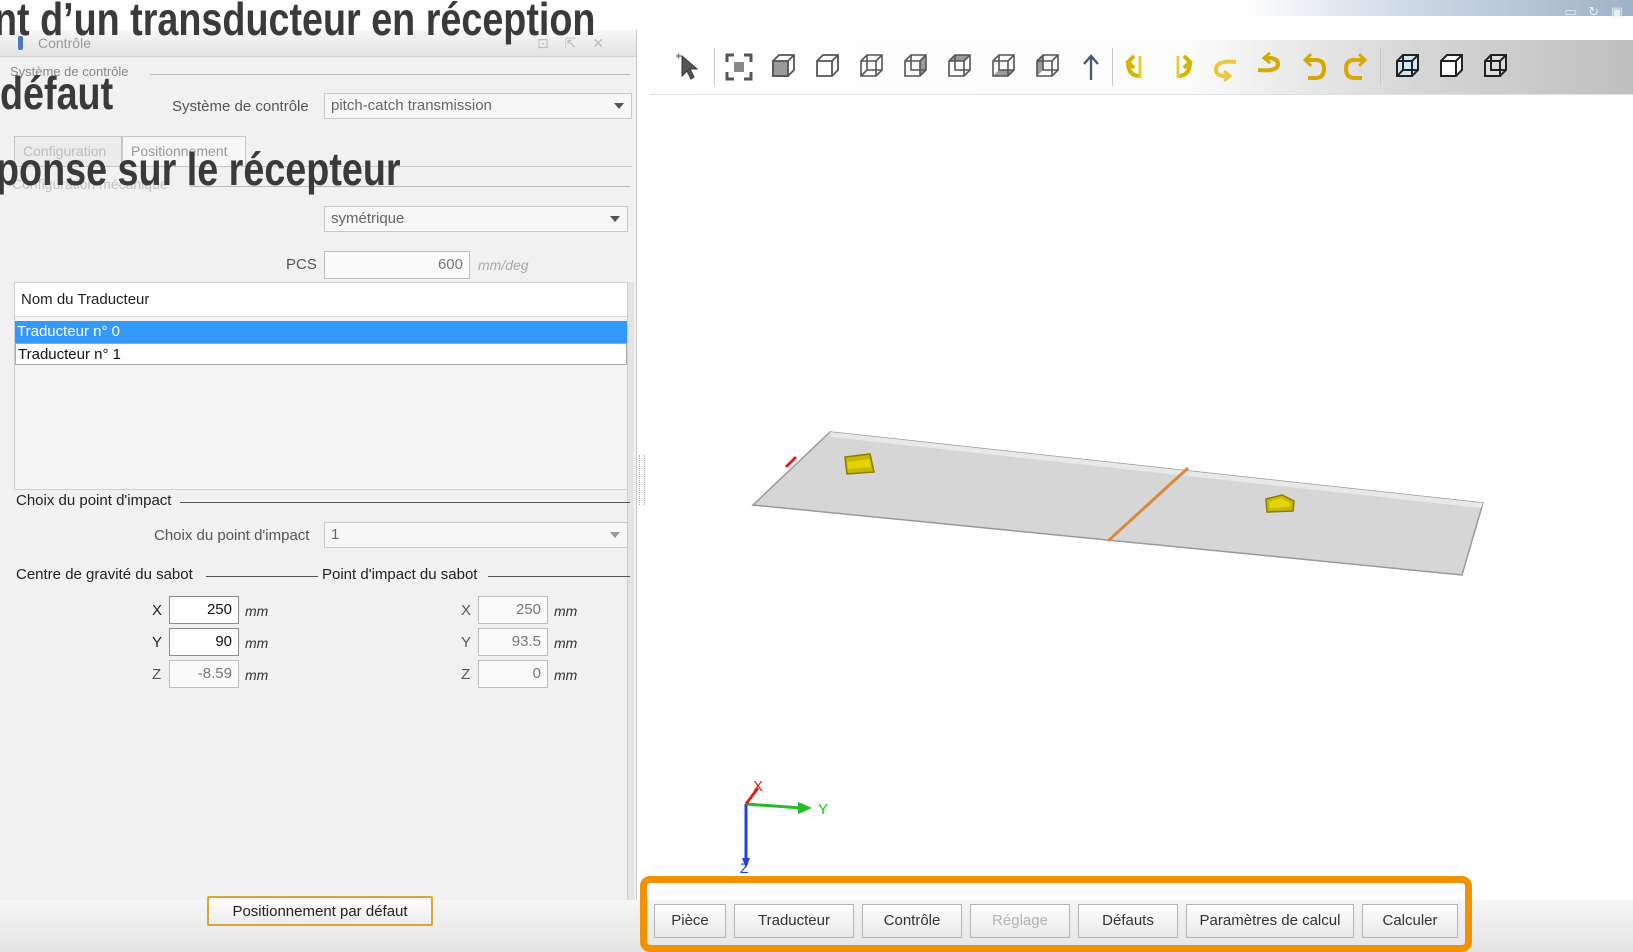 The width and height of the screenshot is (1633, 952). Describe the element at coordinates (912, 921) in the screenshot. I see `tab-controle: Contrôle` at that location.